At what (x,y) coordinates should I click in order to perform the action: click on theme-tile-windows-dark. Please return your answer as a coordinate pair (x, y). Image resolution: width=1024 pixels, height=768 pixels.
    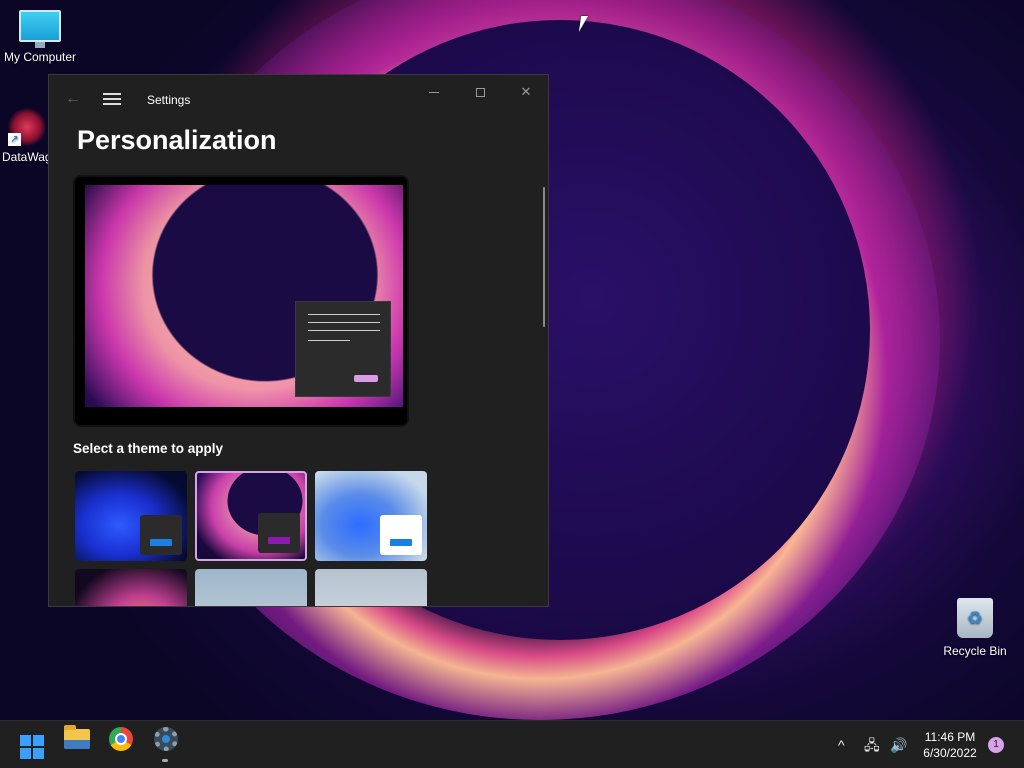
    Looking at the image, I should click on (131, 516).